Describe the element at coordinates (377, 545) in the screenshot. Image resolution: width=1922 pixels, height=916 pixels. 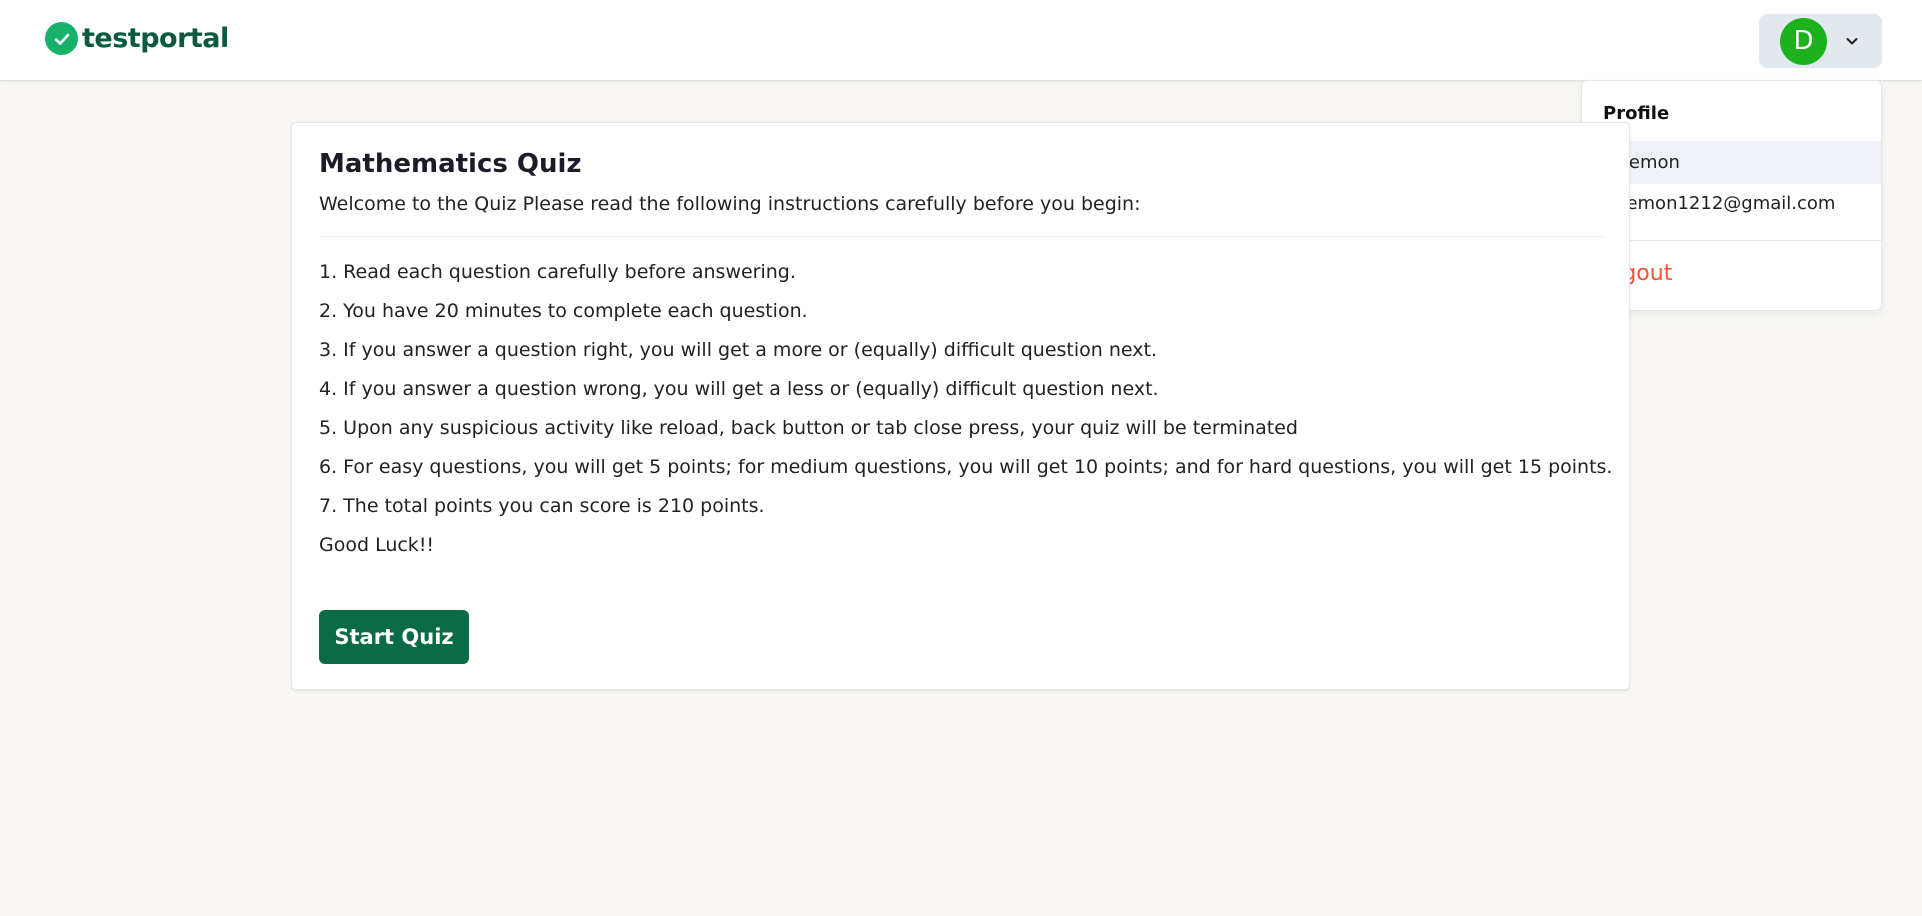
I see `good-luck-text: Good Luck!!` at that location.